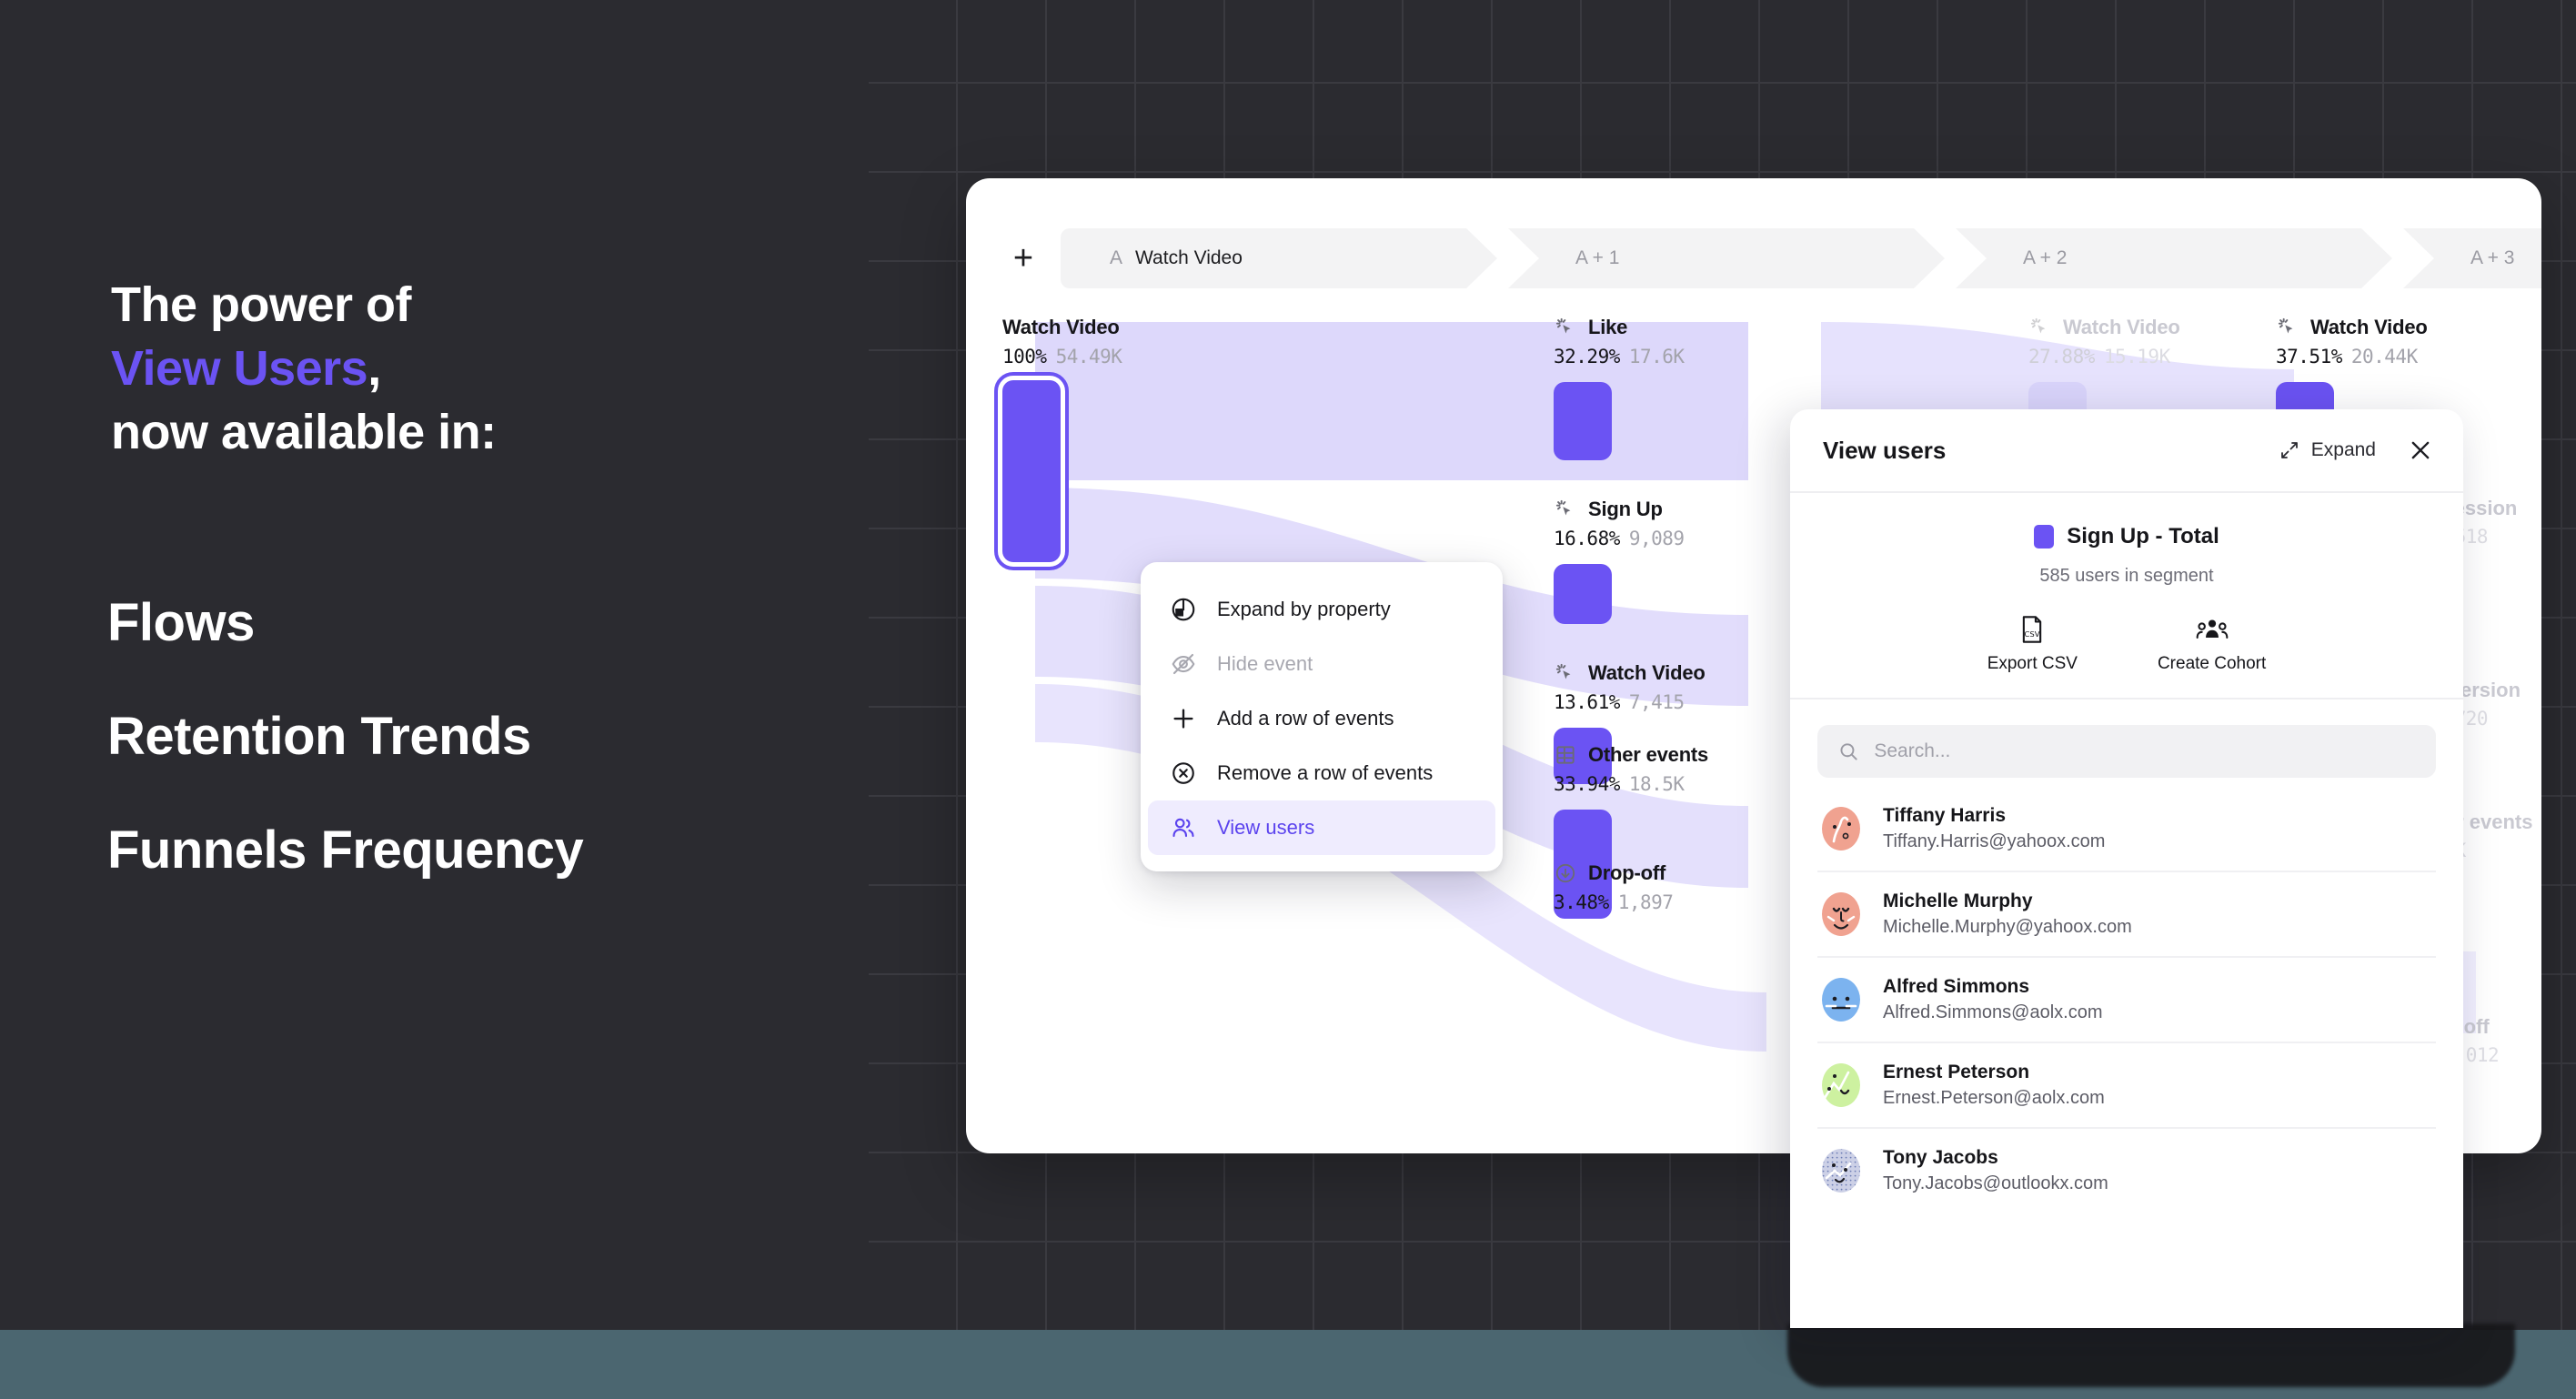  I want to click on funnel-node-pct: 13.61%, so click(1587, 702).